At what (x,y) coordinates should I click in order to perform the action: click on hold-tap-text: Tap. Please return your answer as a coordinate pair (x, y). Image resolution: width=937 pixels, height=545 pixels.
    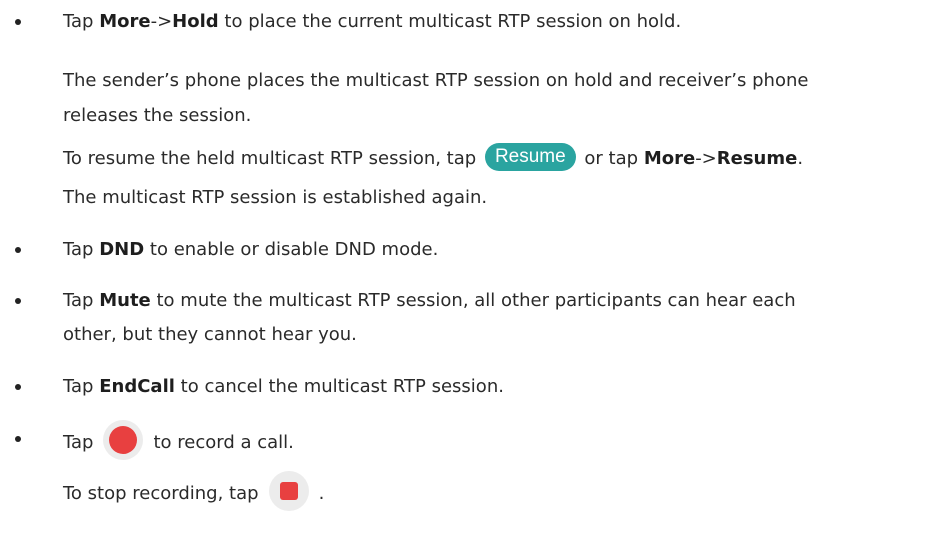
    Looking at the image, I should click on (78, 21).